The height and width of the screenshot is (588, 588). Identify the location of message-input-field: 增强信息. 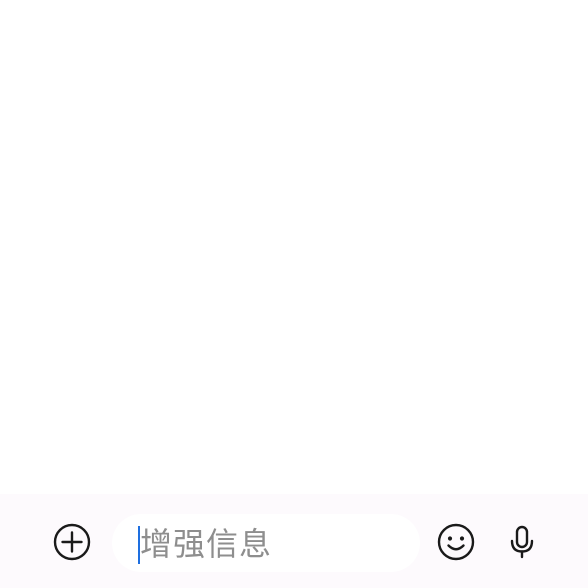
(266, 543).